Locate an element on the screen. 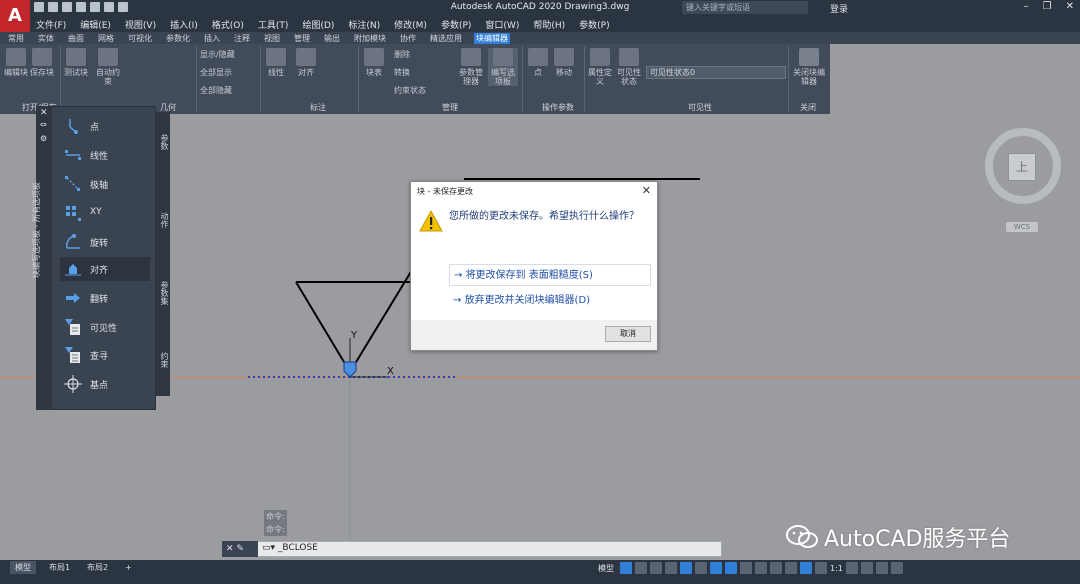 The width and height of the screenshot is (1080, 584). tab-layout2: 布局2 is located at coordinates (97, 567).